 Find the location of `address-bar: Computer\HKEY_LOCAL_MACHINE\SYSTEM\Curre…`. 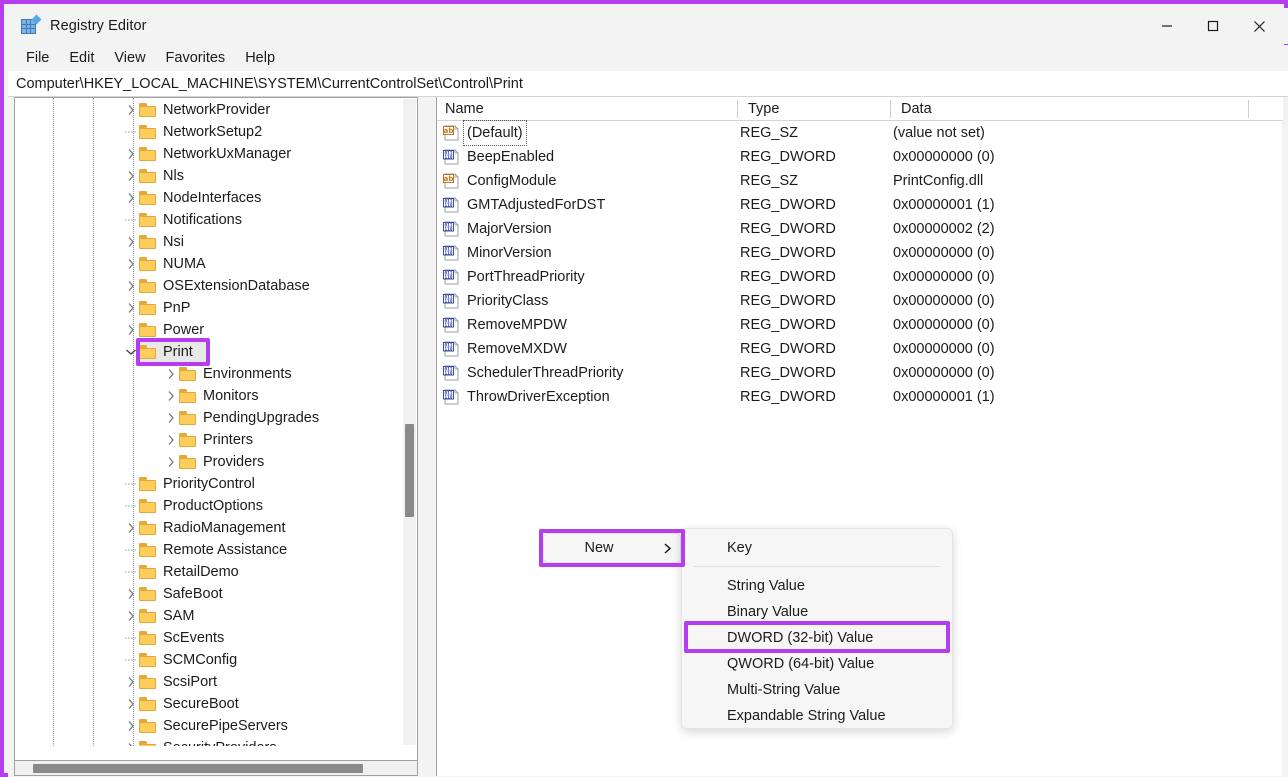

address-bar: Computer\HKEY_LOCAL_MACHINE\SYSTEM\Curre… is located at coordinates (648, 84).